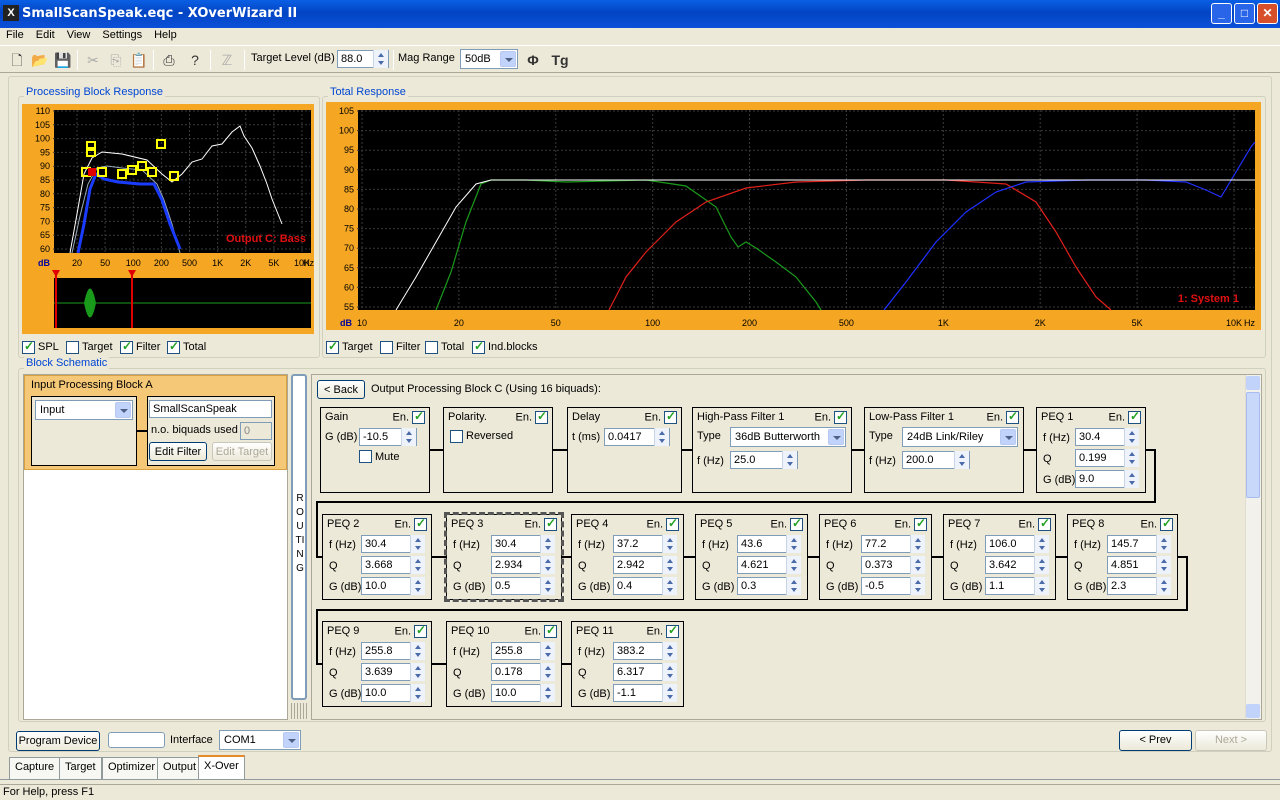 The height and width of the screenshot is (800, 1280). I want to click on input-source-select: Input, so click(84, 410).